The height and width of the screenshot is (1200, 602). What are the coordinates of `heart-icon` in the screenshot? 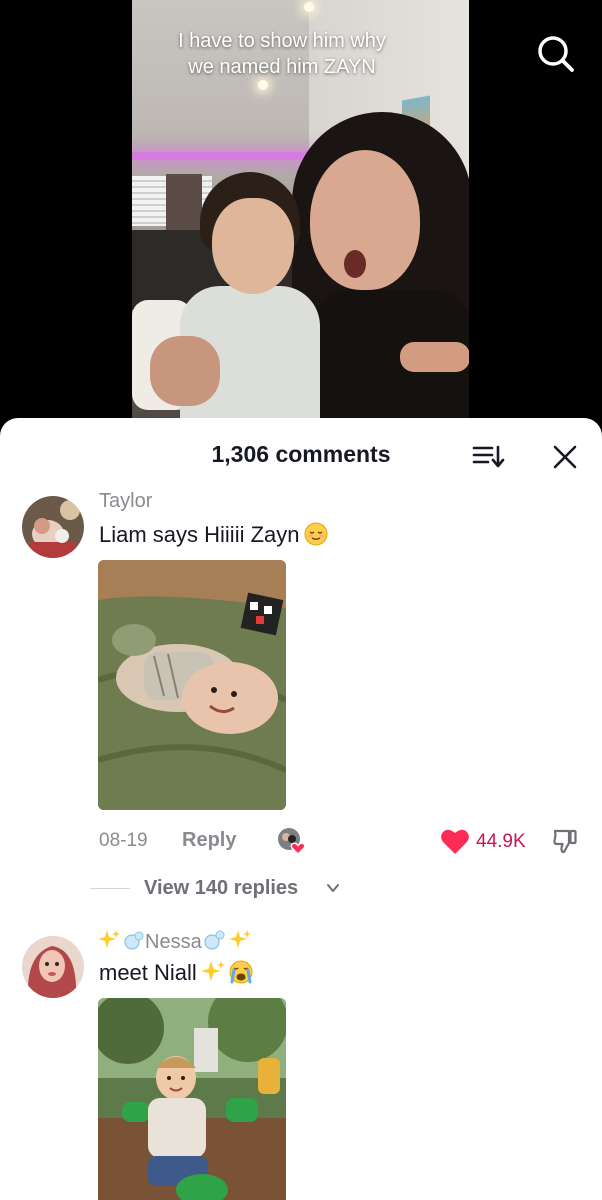 It's located at (455, 841).